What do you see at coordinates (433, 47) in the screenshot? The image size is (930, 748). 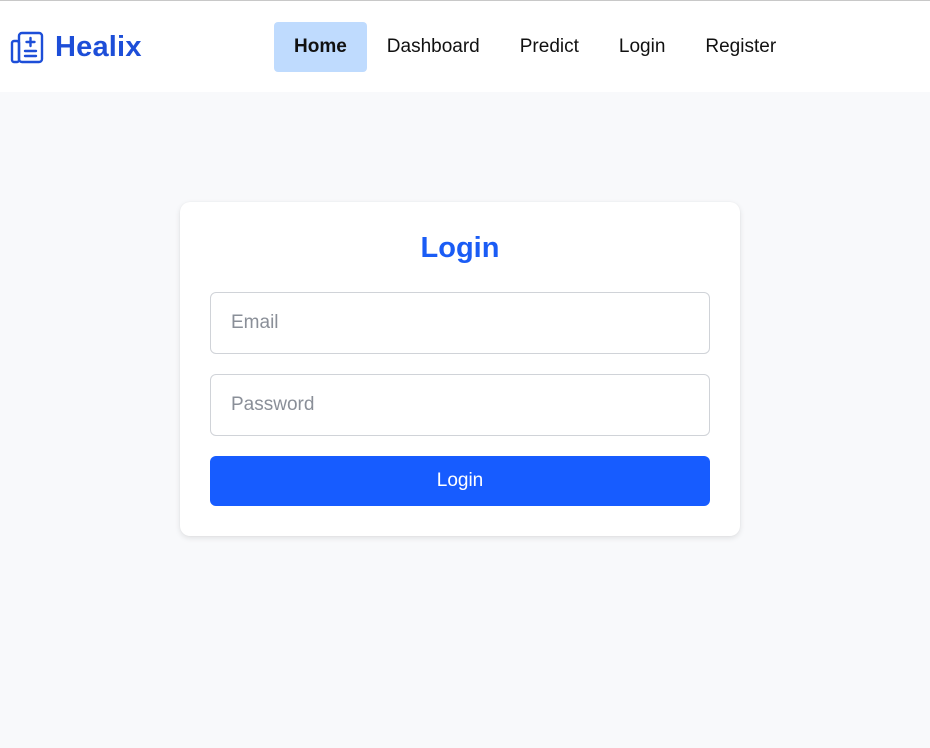 I see `nav-item-dashboard: Dashboard` at bounding box center [433, 47].